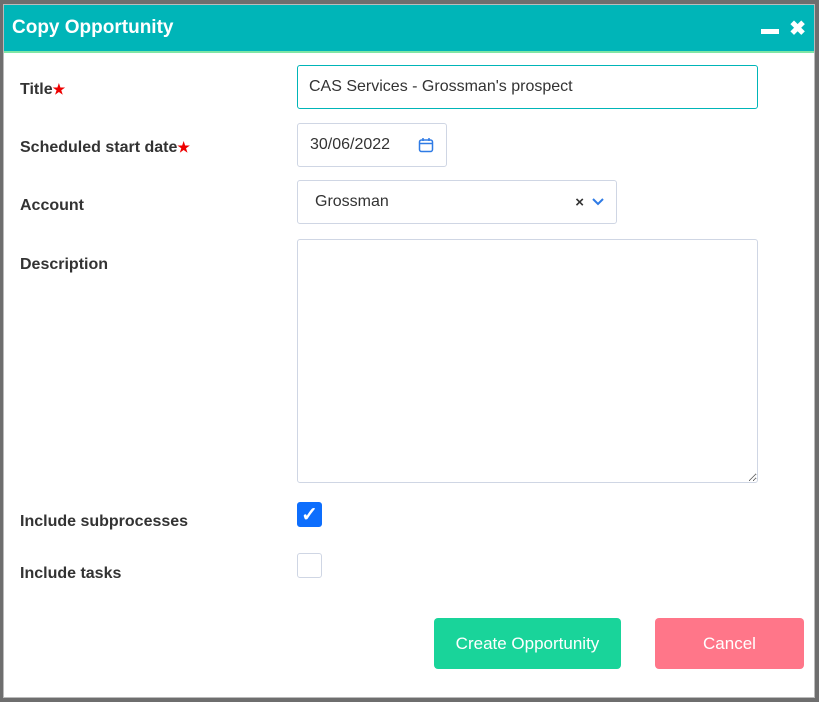  What do you see at coordinates (309, 565) in the screenshot?
I see `include-tasks-checkbox` at bounding box center [309, 565].